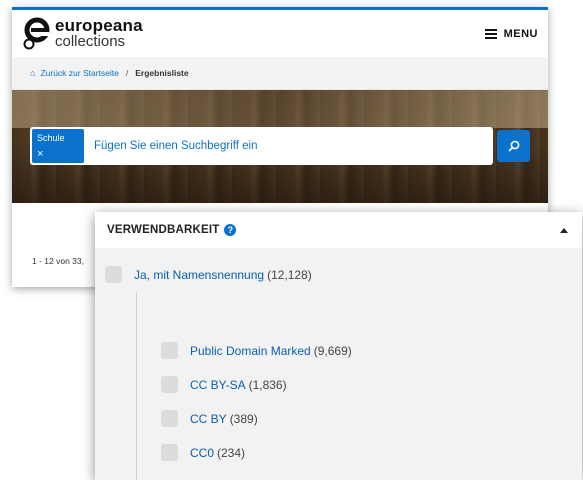  I want to click on search-term-chip: Schule ×, so click(58, 146).